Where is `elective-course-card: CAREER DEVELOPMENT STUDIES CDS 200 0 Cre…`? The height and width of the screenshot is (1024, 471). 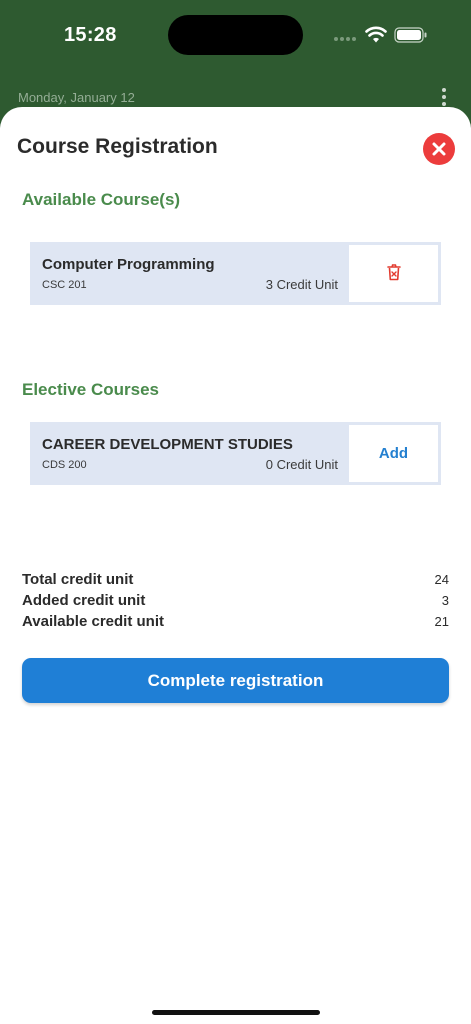 elective-course-card: CAREER DEVELOPMENT STUDIES CDS 200 0 Cre… is located at coordinates (235, 453).